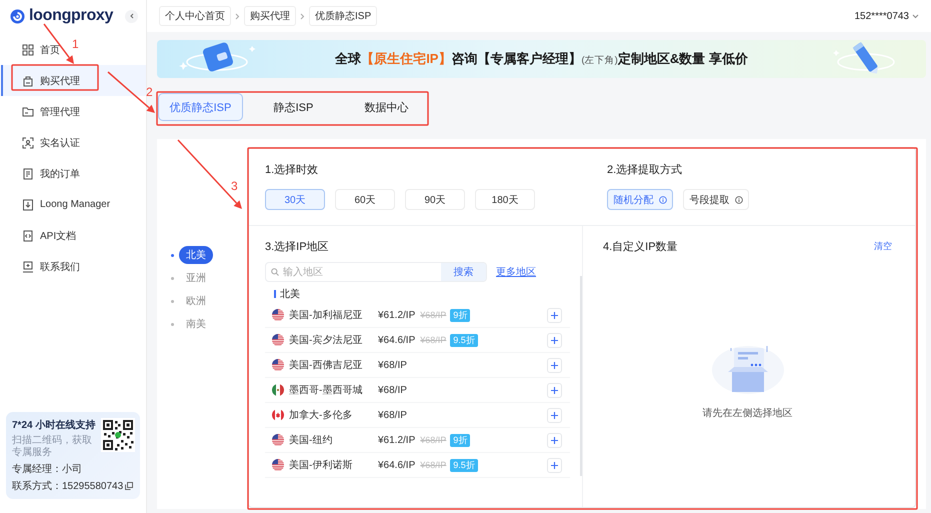 This screenshot has height=513, width=931. Describe the element at coordinates (47, 469) in the screenshot. I see `manager-text: 专属经理：小司` at that location.